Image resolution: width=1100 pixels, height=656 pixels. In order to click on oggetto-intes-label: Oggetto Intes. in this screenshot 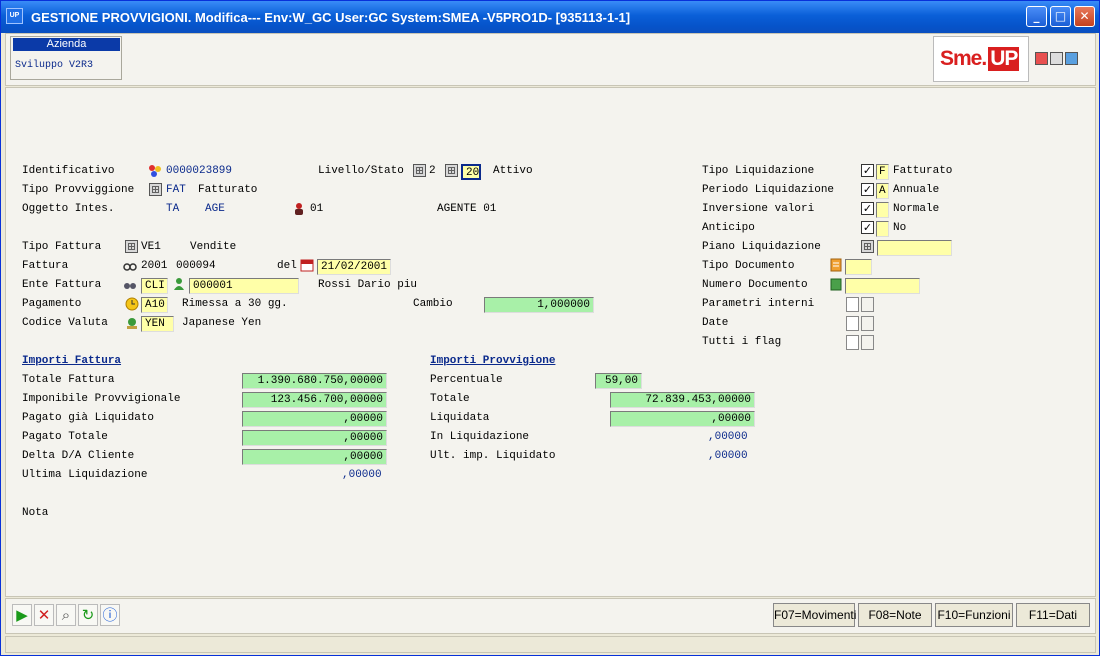, I will do `click(68, 209)`.